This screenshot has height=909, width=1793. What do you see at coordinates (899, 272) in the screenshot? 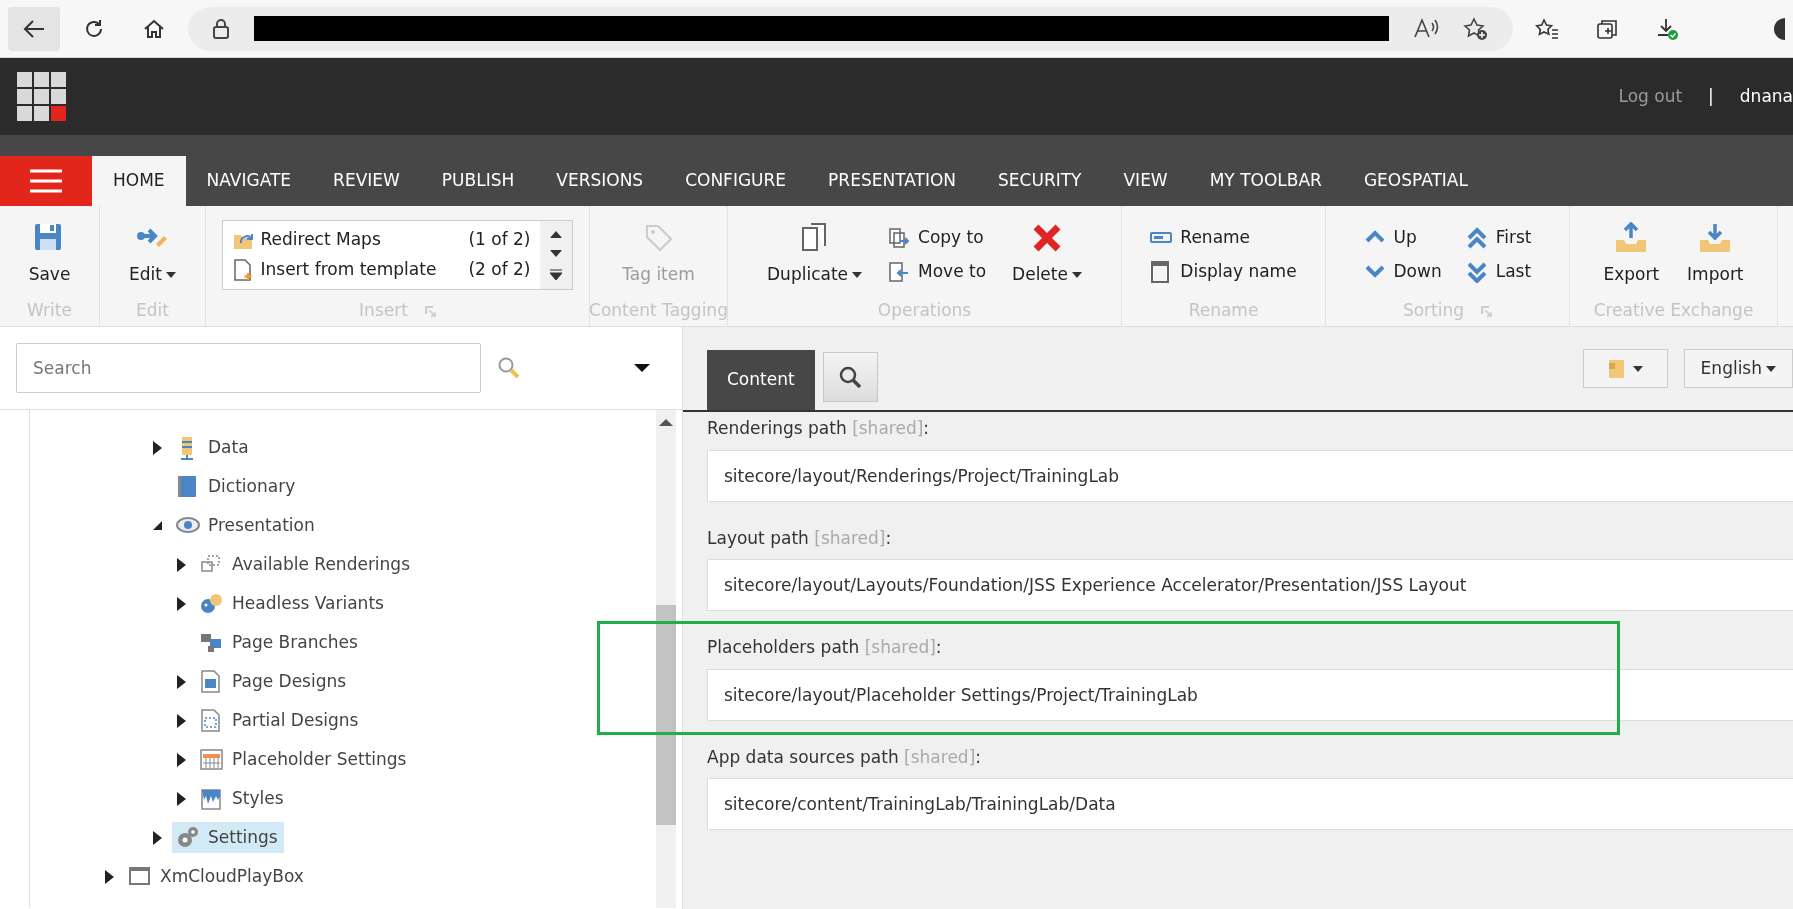
I see `move-to-icon` at bounding box center [899, 272].